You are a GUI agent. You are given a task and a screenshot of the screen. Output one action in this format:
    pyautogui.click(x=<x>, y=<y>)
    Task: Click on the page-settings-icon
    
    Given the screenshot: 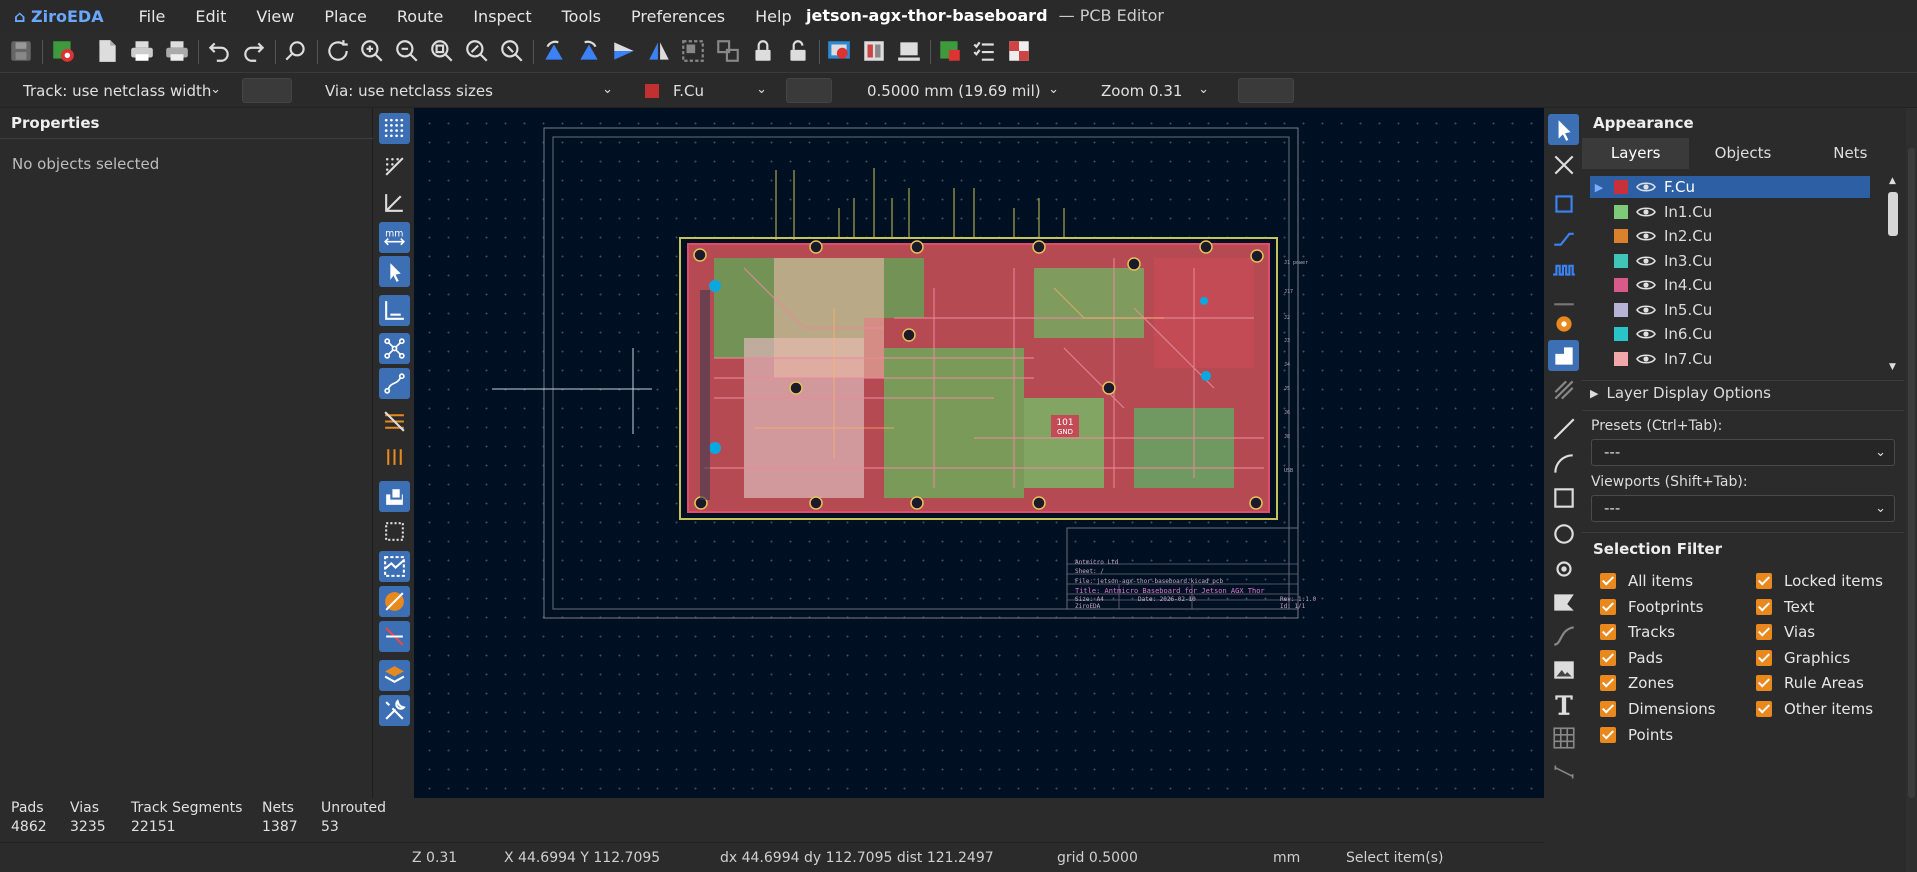 What is the action you would take?
    pyautogui.click(x=107, y=51)
    